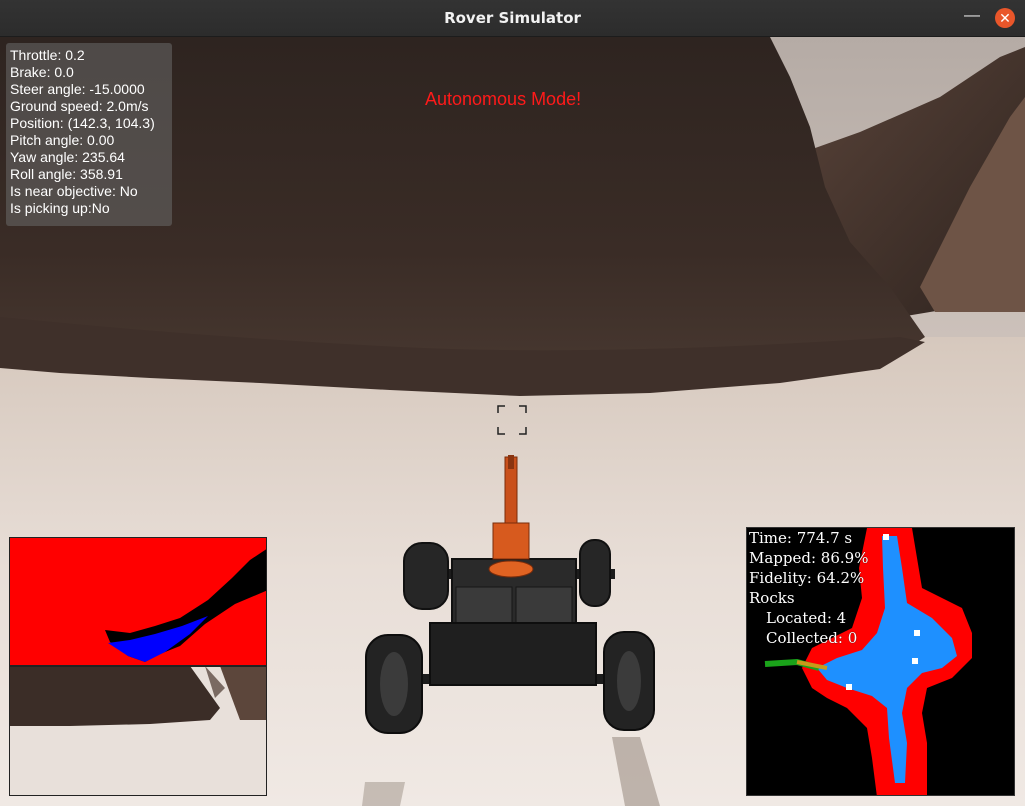 Image resolution: width=1025 pixels, height=806 pixels. Describe the element at coordinates (801, 538) in the screenshot. I see `elapsed-time: Time: 774.7 s` at that location.